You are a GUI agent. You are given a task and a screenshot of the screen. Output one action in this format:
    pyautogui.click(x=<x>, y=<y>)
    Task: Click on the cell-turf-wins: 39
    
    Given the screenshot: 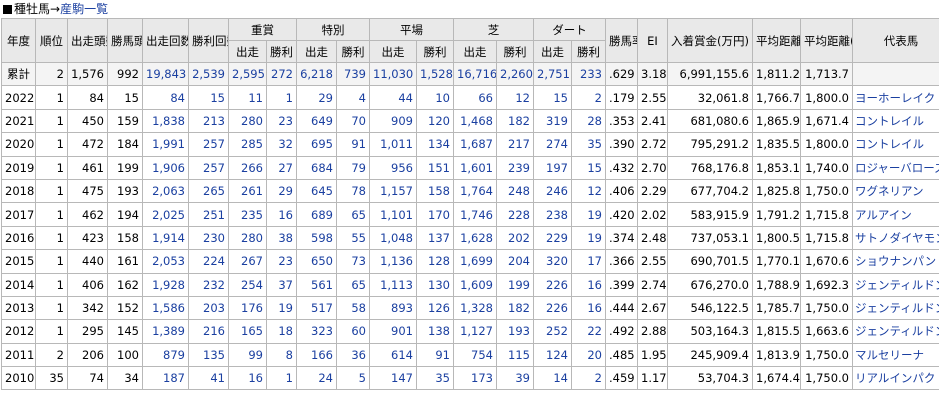 What is the action you would take?
    pyautogui.click(x=515, y=378)
    